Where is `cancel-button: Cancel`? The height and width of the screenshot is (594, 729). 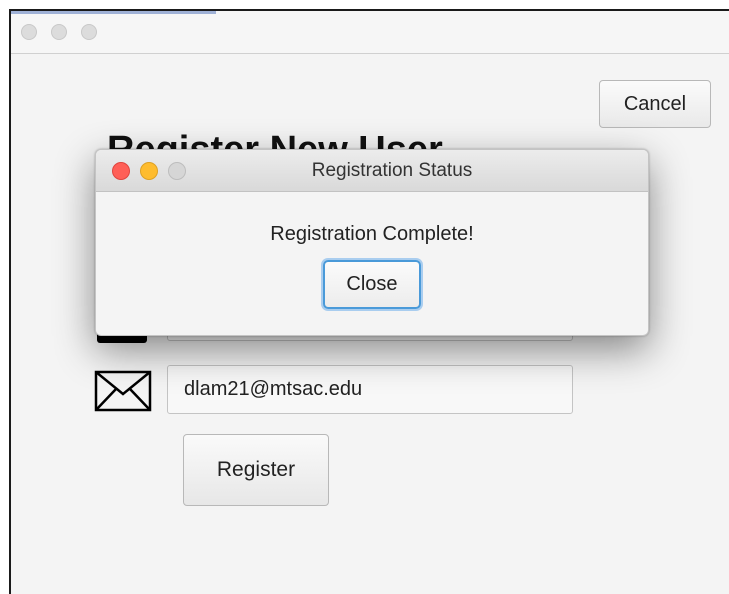
cancel-button: Cancel is located at coordinates (655, 104).